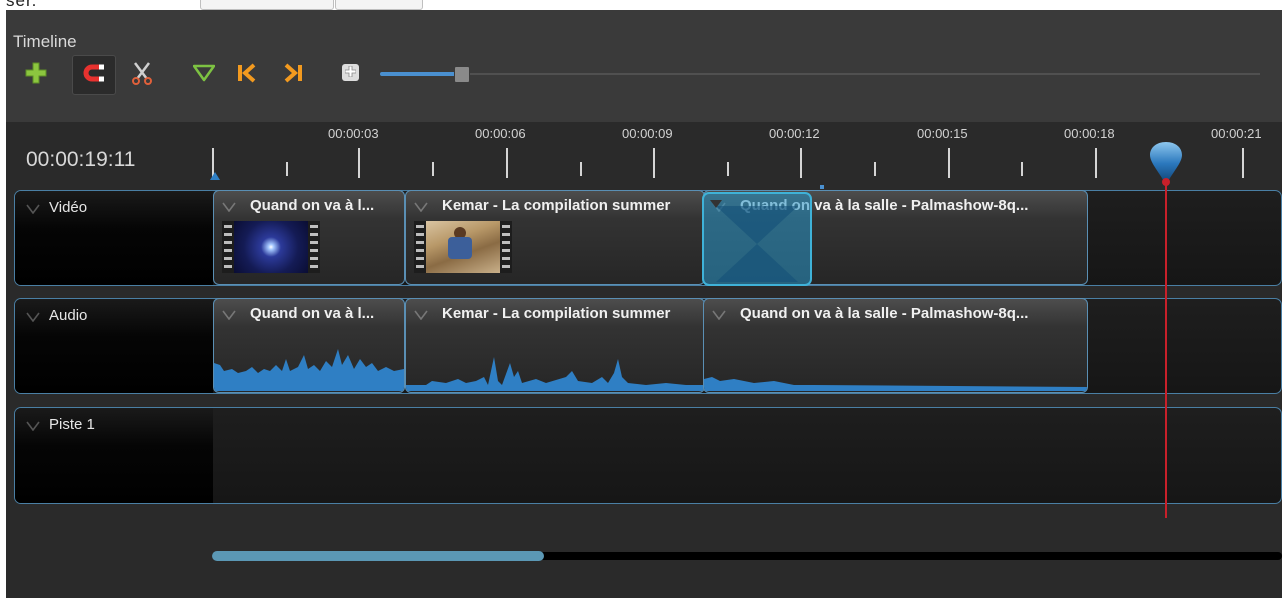  I want to click on track-header: Vidéo, so click(114, 238).